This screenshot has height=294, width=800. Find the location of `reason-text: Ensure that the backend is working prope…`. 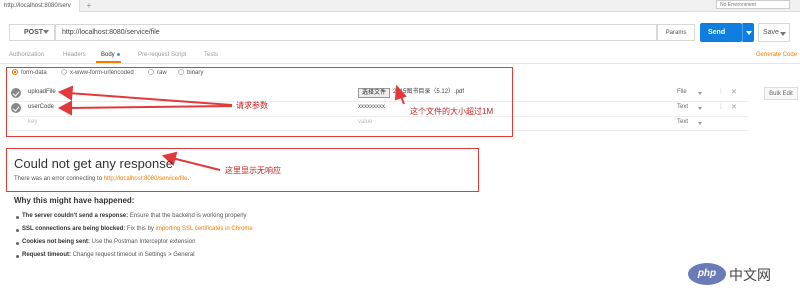

reason-text: Ensure that the backend is working prope… is located at coordinates (187, 216).